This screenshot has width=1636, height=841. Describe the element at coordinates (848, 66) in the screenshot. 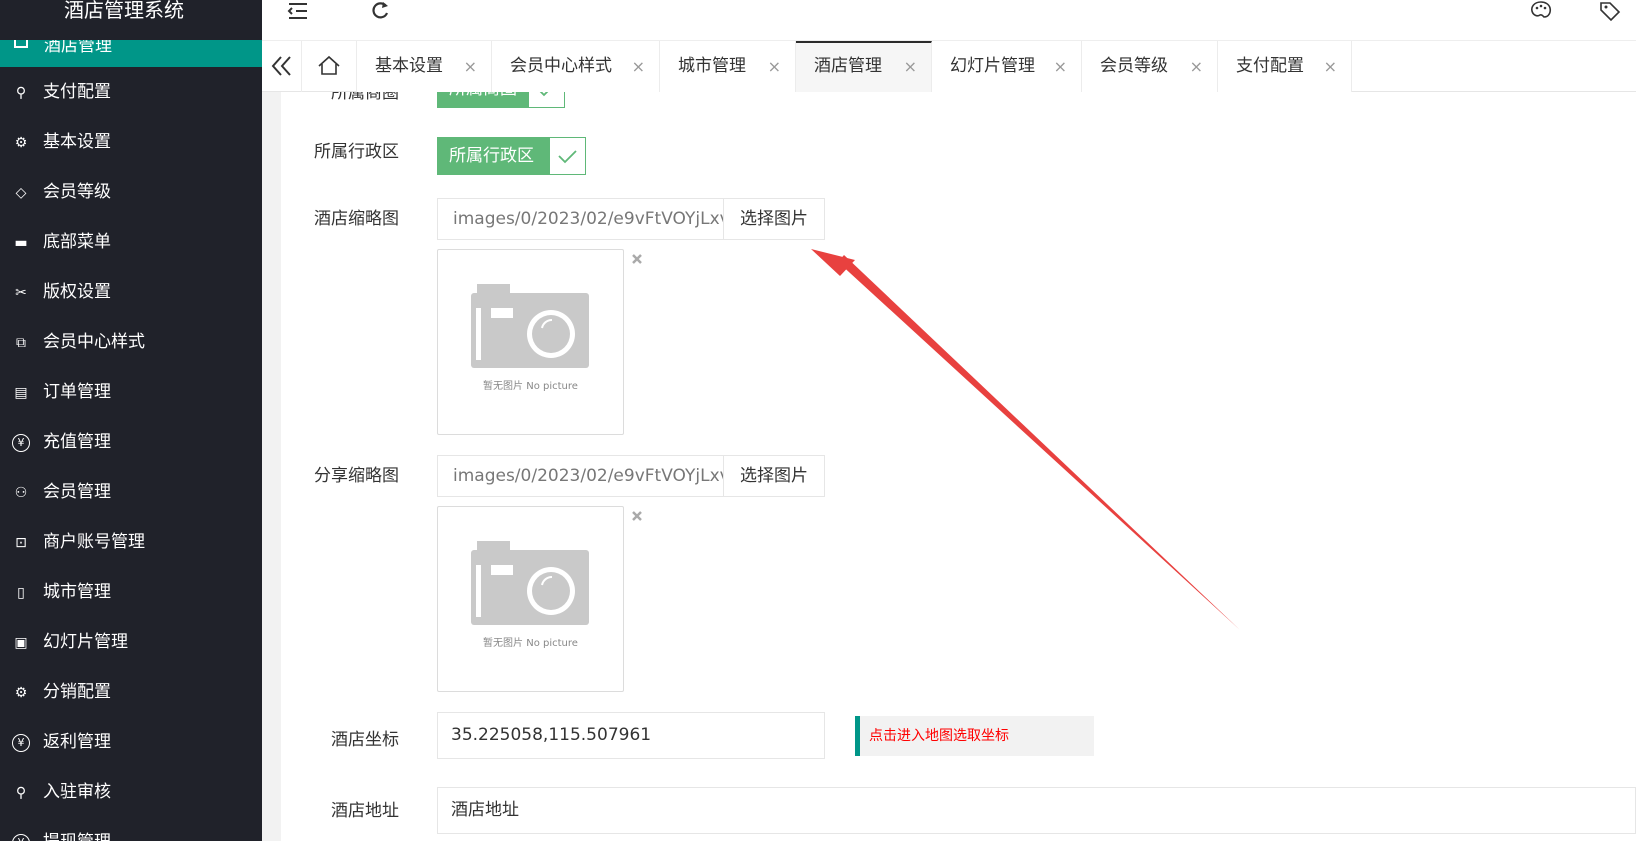

I see `tab-label: 酒店管理` at that location.